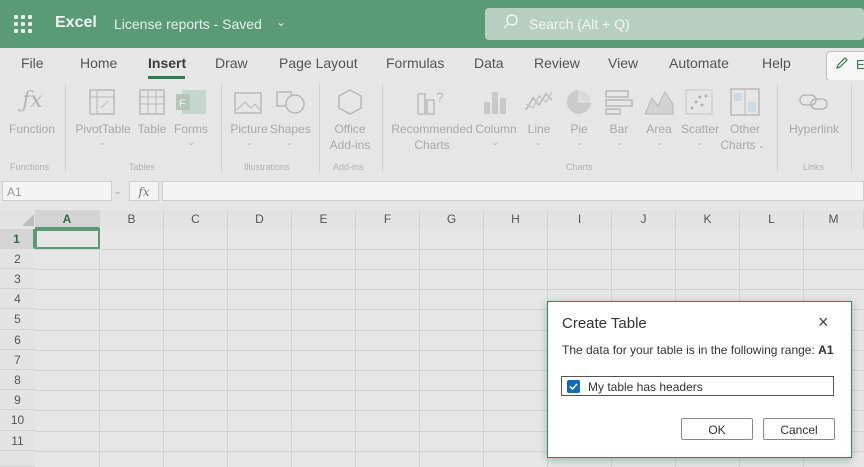  What do you see at coordinates (745, 102) in the screenshot?
I see `other-charts-icon` at bounding box center [745, 102].